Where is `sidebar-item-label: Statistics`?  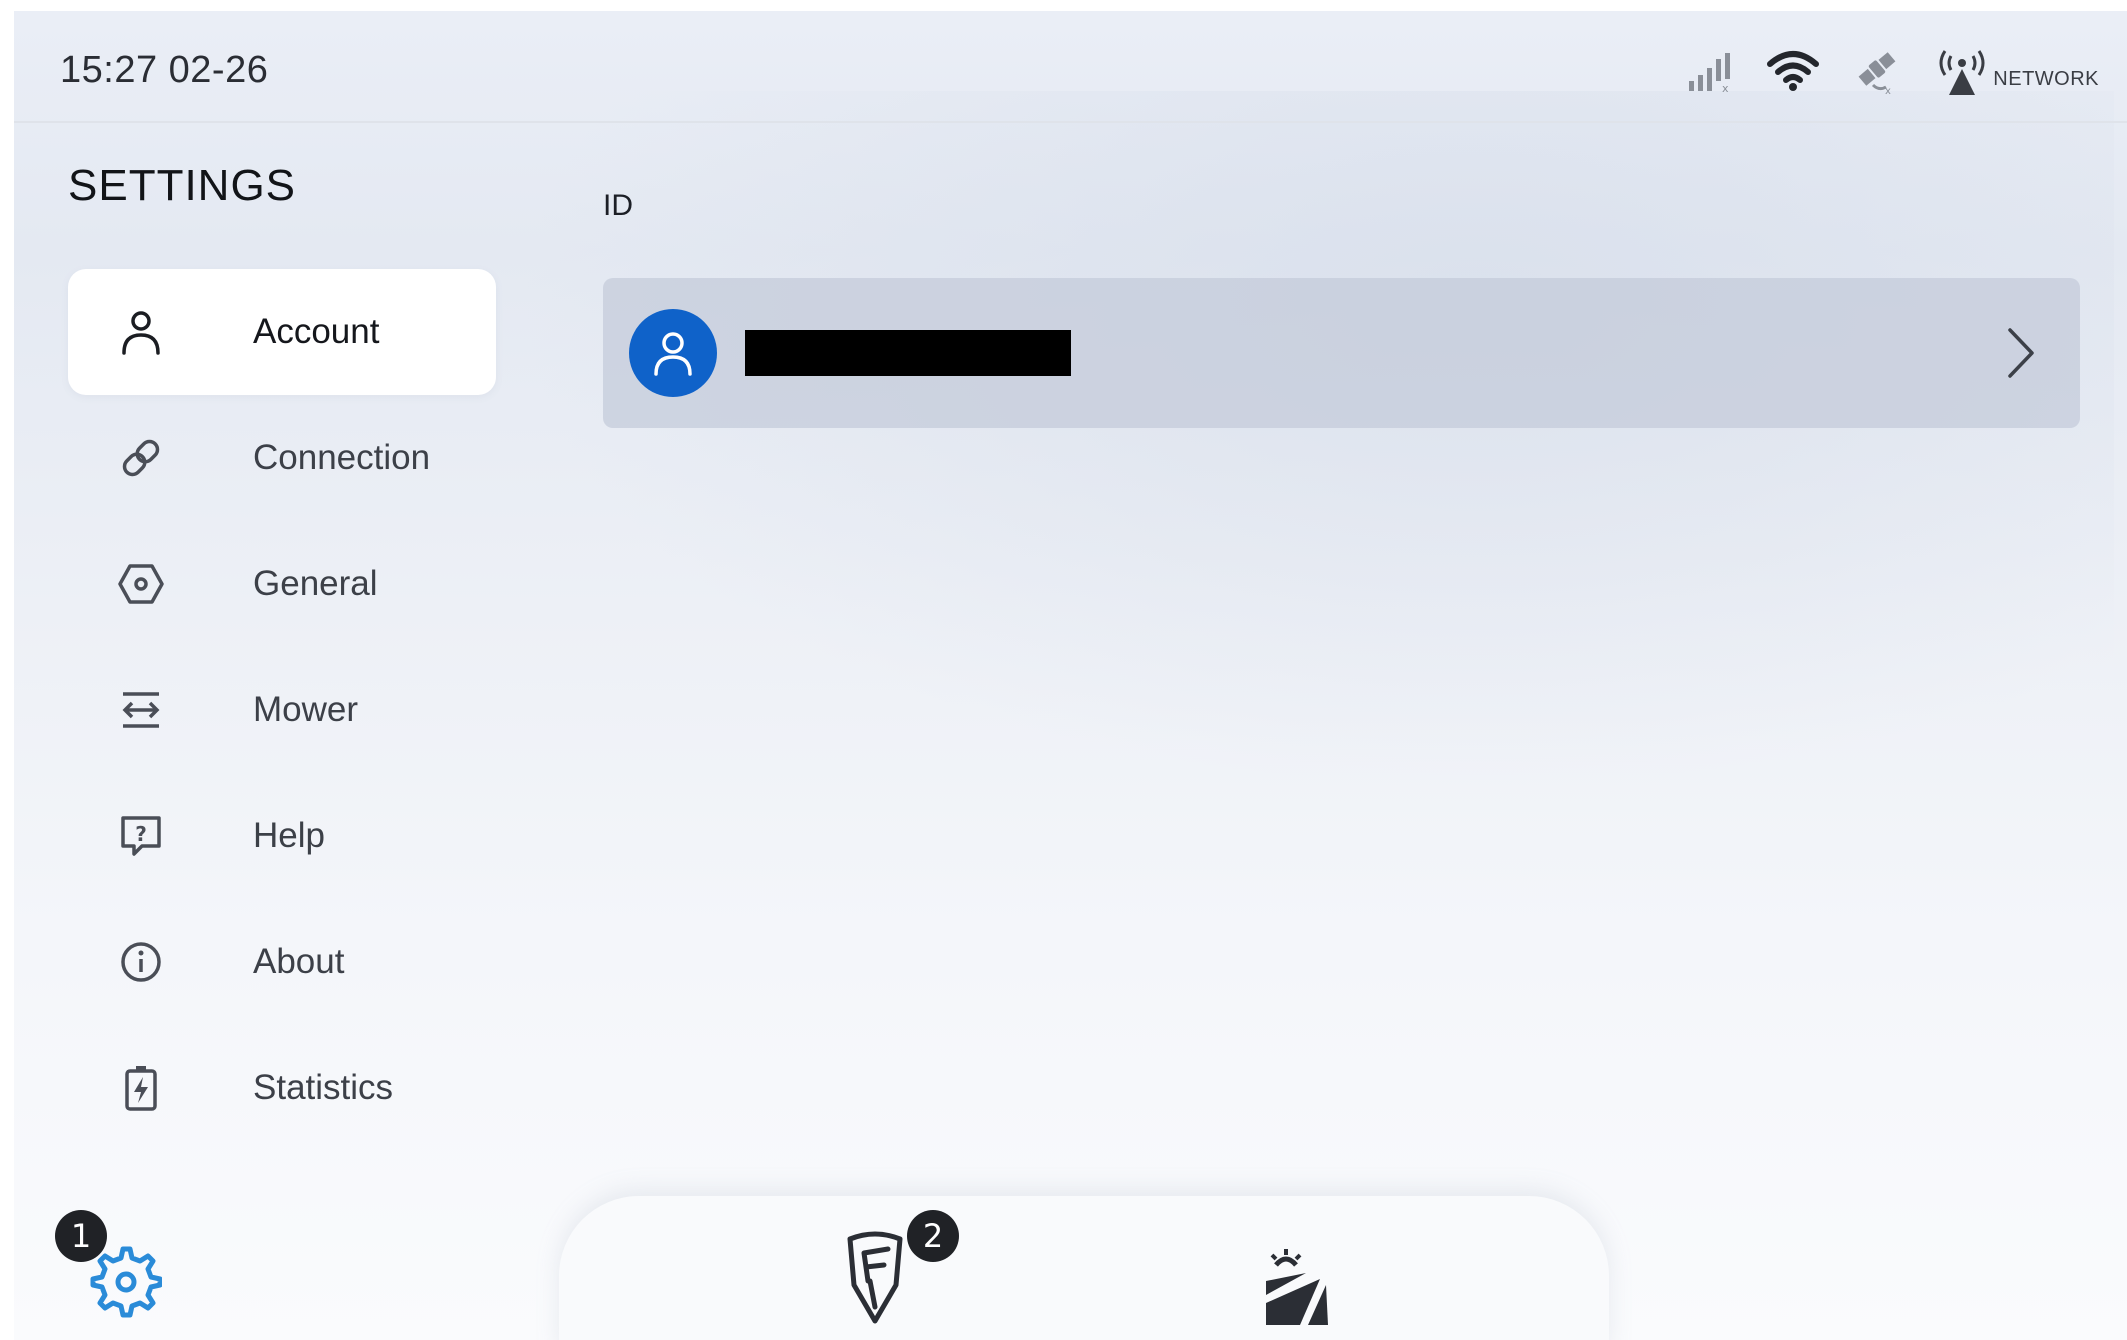
sidebar-item-label: Statistics is located at coordinates (323, 1087).